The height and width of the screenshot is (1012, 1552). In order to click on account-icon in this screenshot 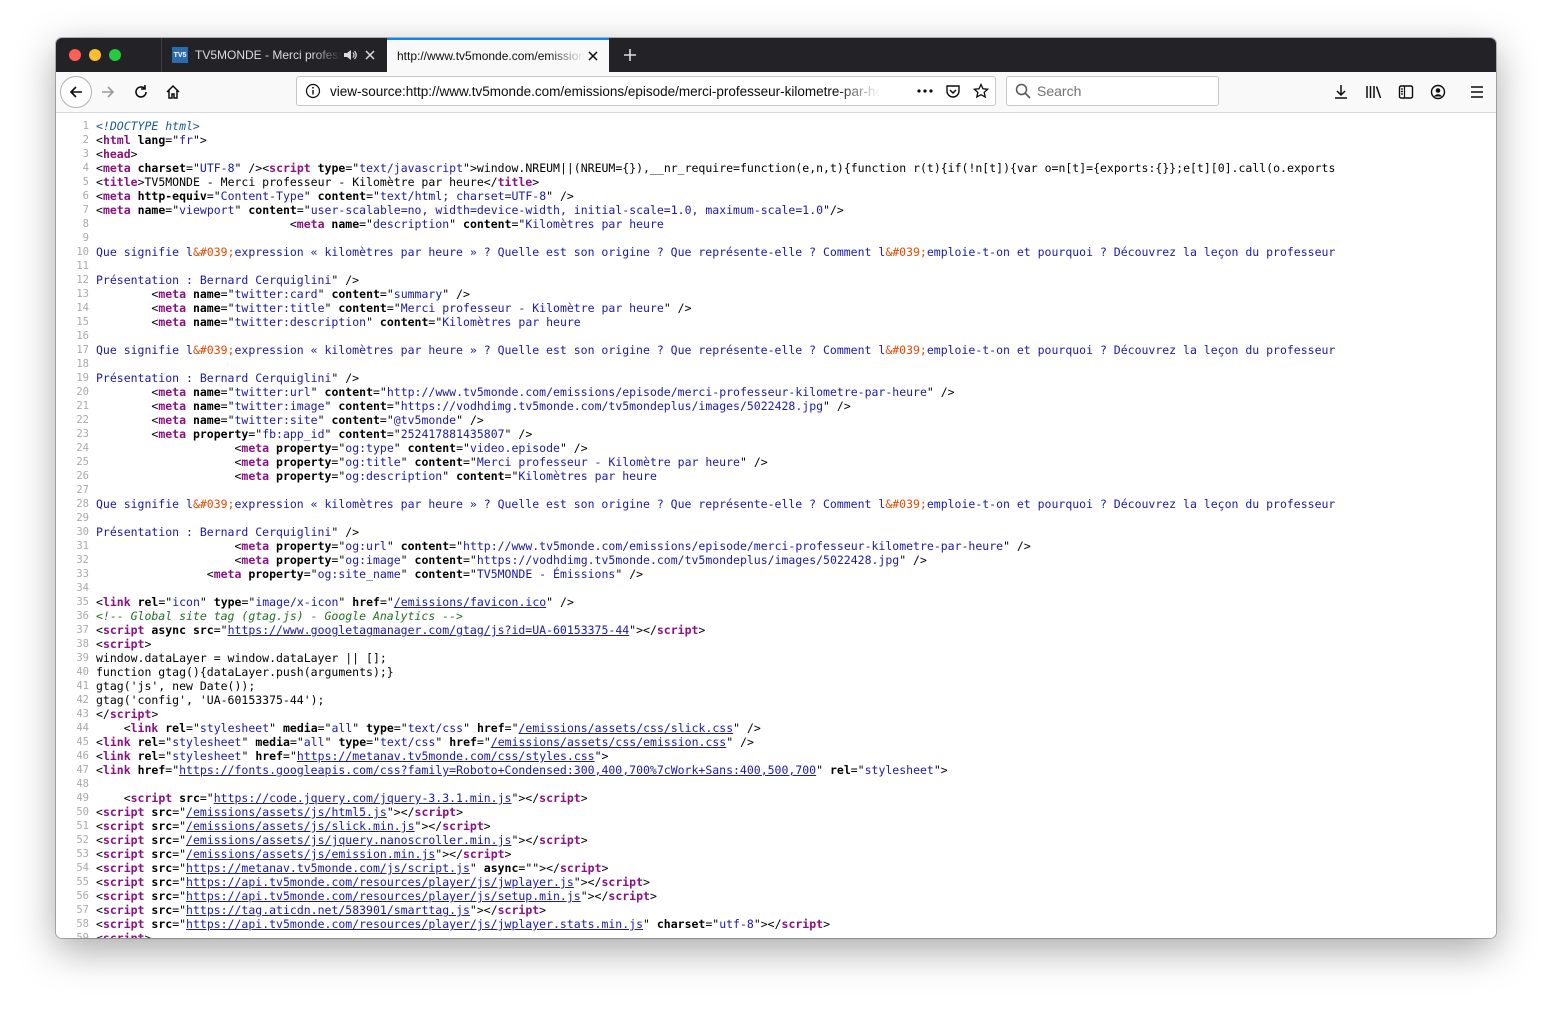, I will do `click(1438, 92)`.